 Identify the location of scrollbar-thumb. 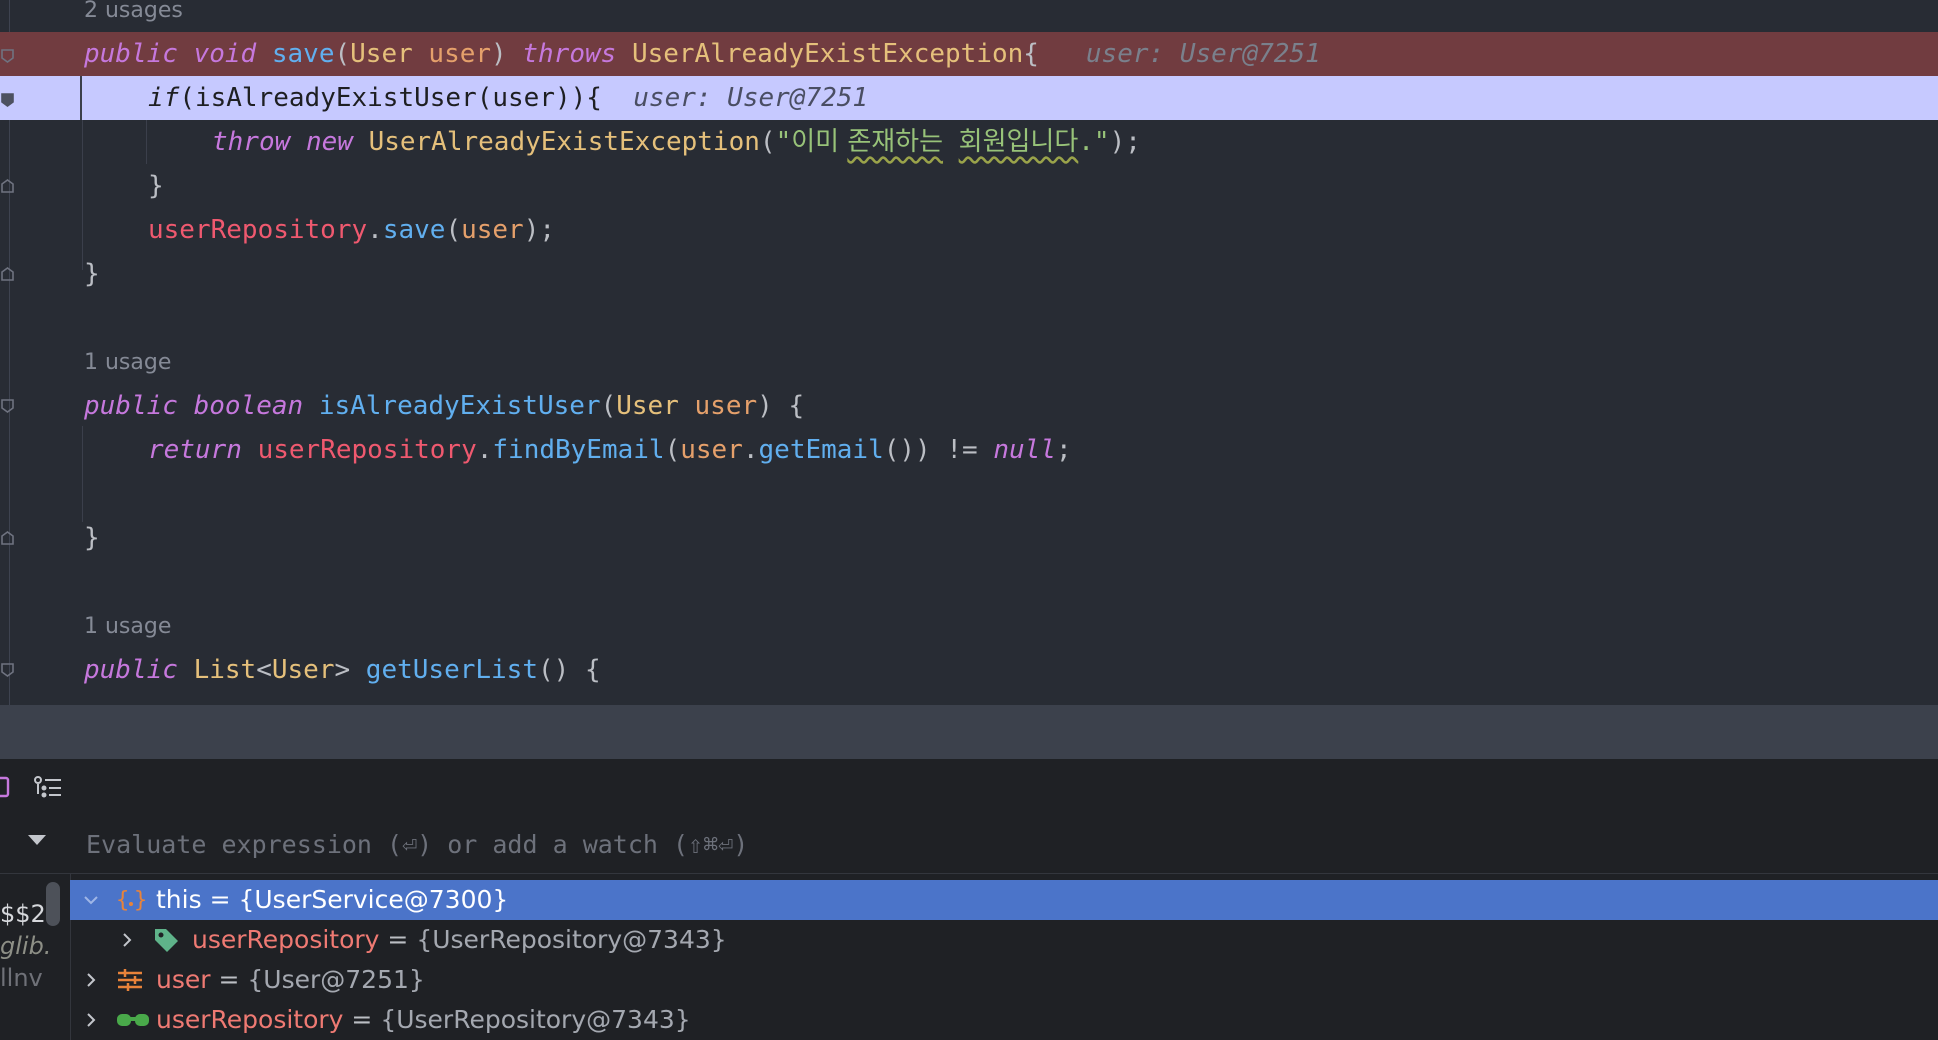
(53, 904).